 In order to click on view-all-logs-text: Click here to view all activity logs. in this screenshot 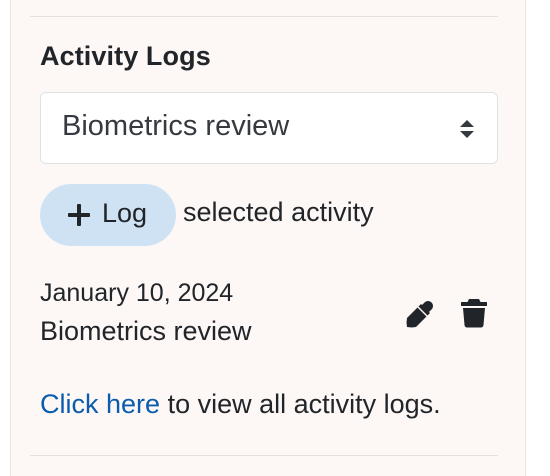, I will do `click(240, 404)`.